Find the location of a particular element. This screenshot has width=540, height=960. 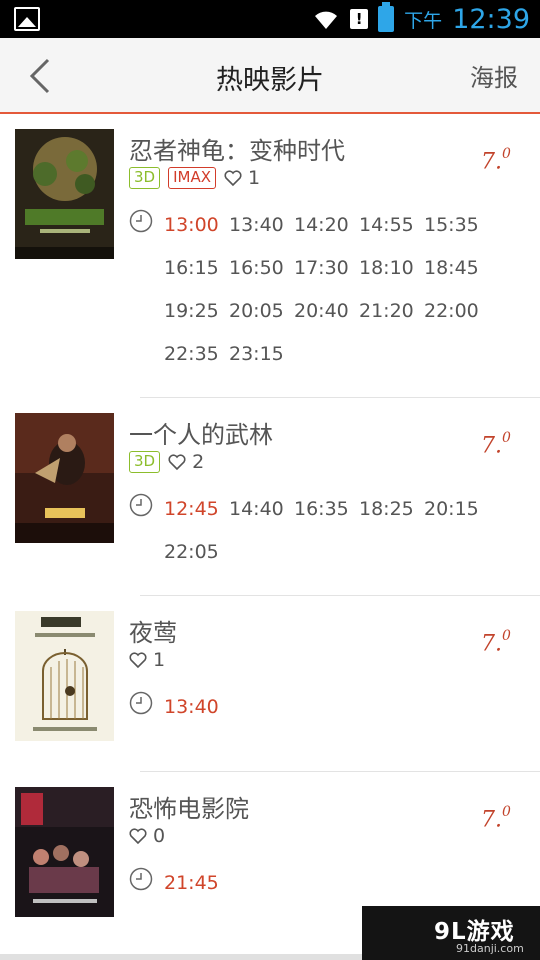

showtime: 17:30 is located at coordinates (326, 277).